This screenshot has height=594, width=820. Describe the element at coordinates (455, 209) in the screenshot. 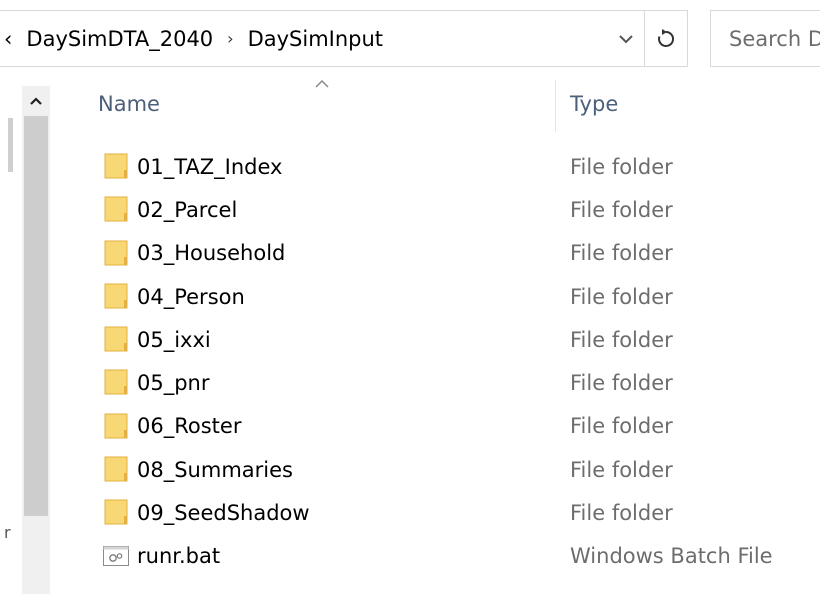

I see `list-item: 02_Parcel File folder` at that location.